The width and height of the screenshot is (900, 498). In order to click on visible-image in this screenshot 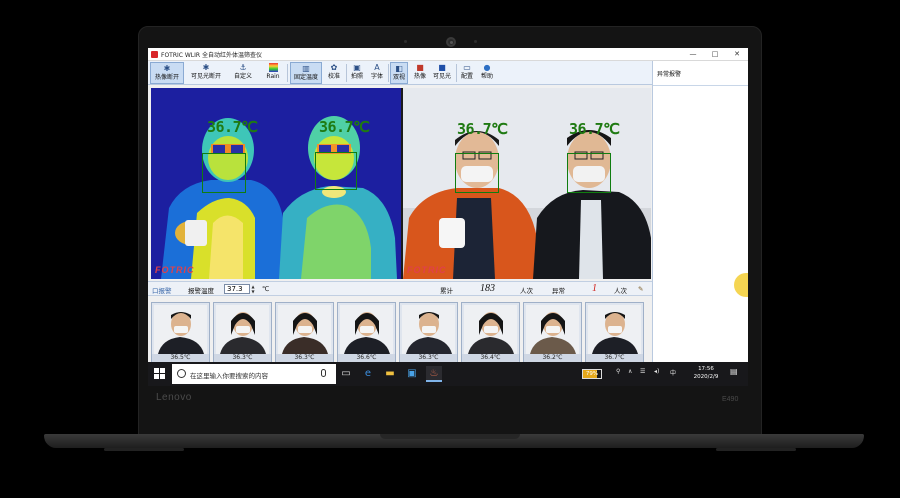, I will do `click(527, 183)`.